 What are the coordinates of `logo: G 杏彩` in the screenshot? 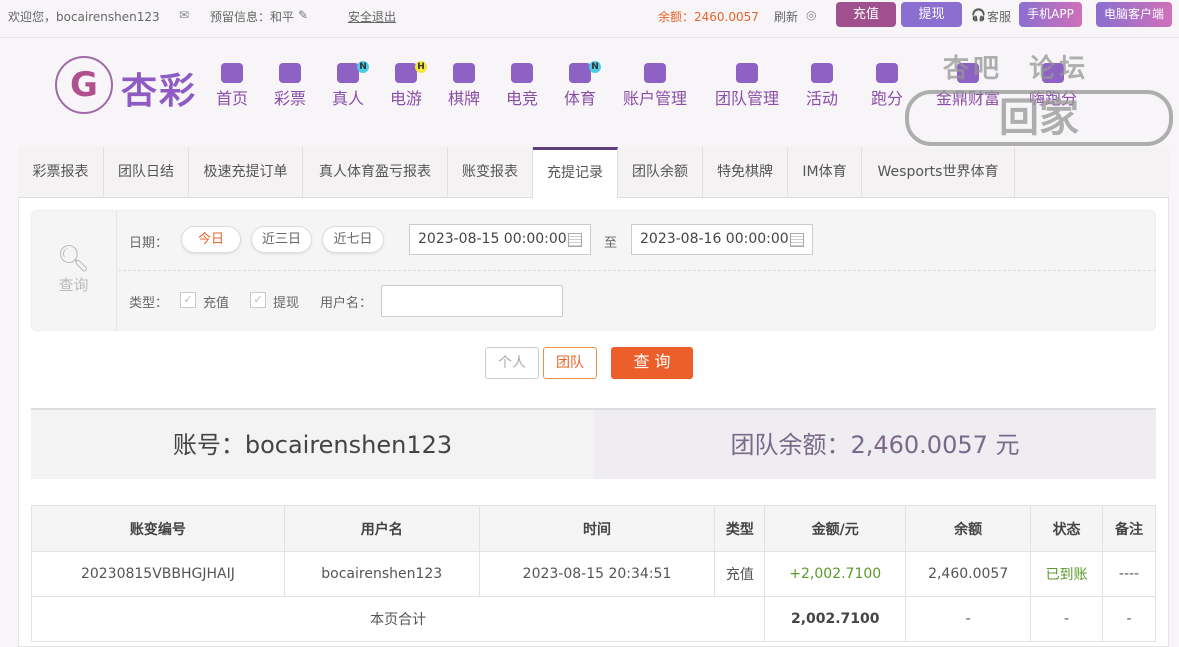 It's located at (130, 86).